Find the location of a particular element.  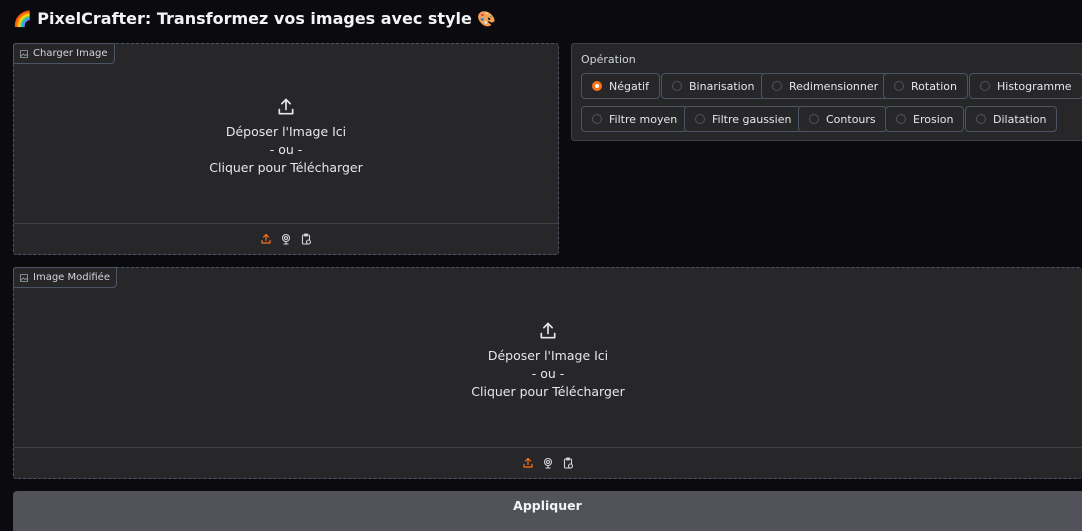

radio-erosion: Erosion is located at coordinates (925, 119).